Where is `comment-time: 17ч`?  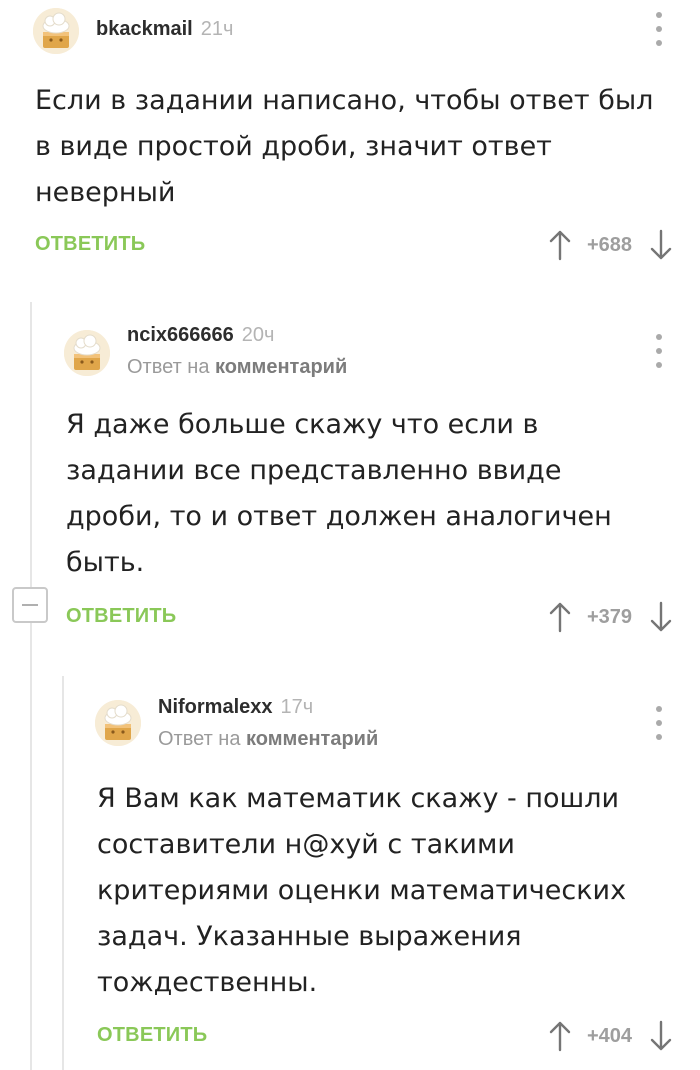 comment-time: 17ч is located at coordinates (297, 707).